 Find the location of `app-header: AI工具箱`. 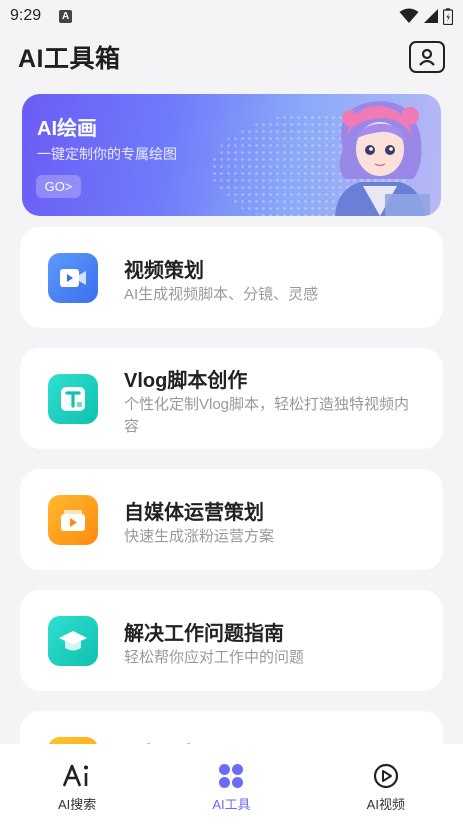

app-header: AI工具箱 is located at coordinates (231, 57).